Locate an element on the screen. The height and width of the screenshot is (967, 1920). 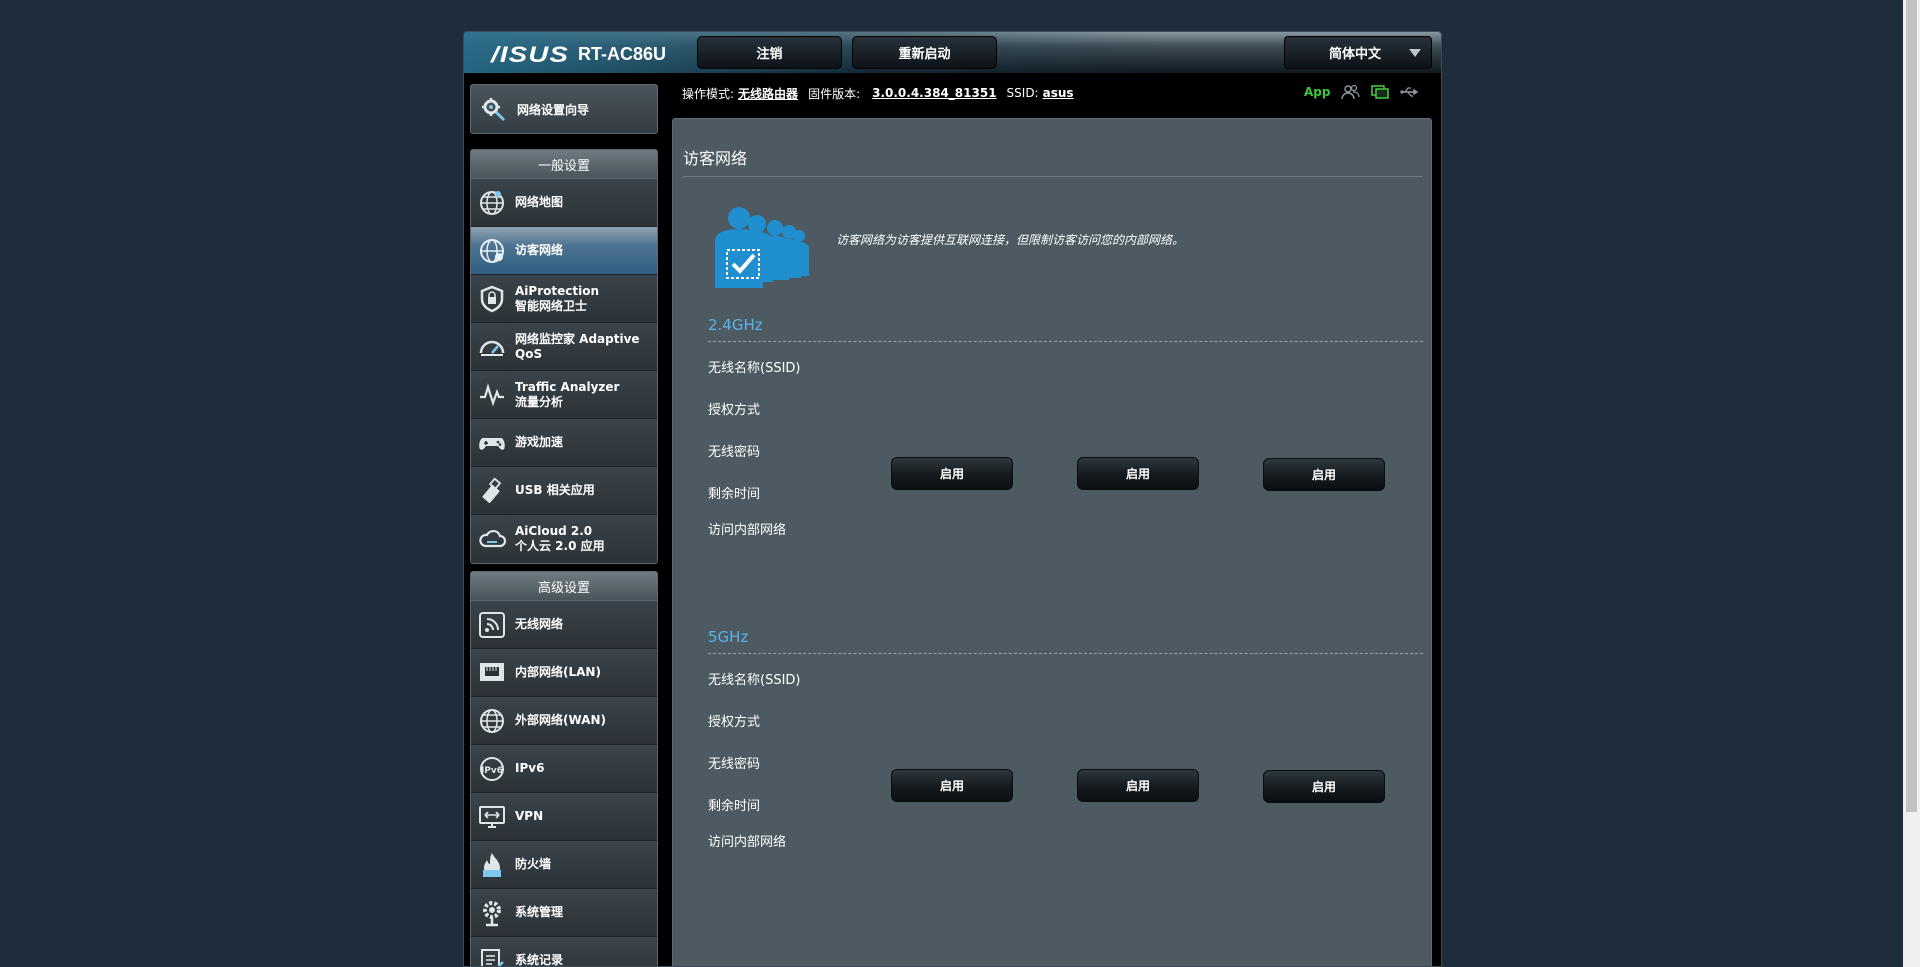
gamepad-icon is located at coordinates (492, 443).